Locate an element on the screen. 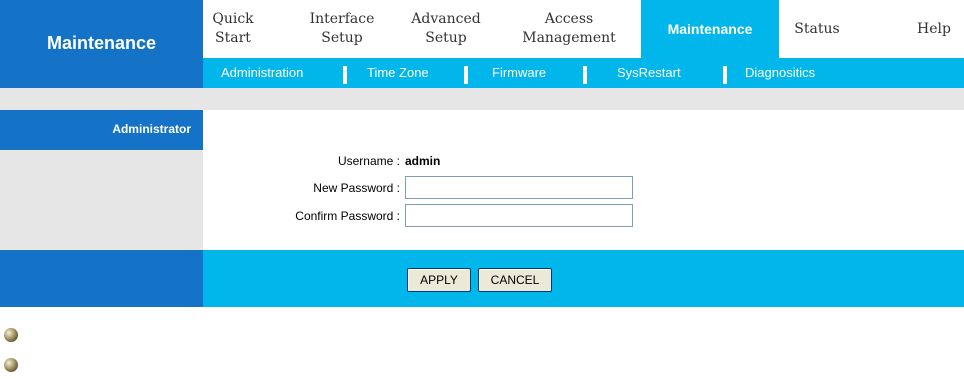  new-password-field is located at coordinates (519, 187).